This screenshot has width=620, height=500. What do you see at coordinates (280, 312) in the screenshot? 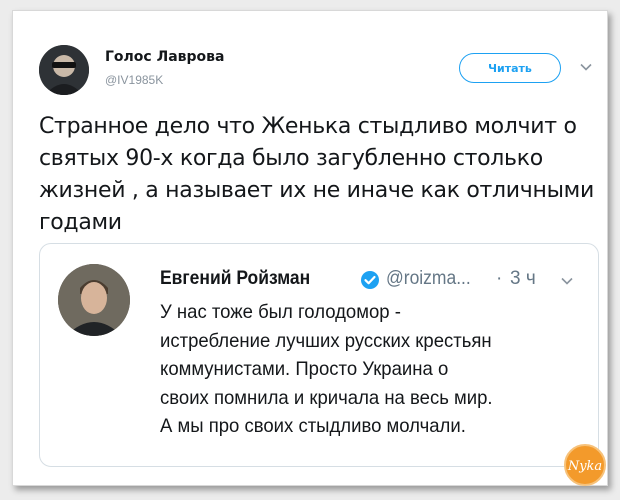
I see `quoted-text-line: У нас тоже был голодомор -` at bounding box center [280, 312].